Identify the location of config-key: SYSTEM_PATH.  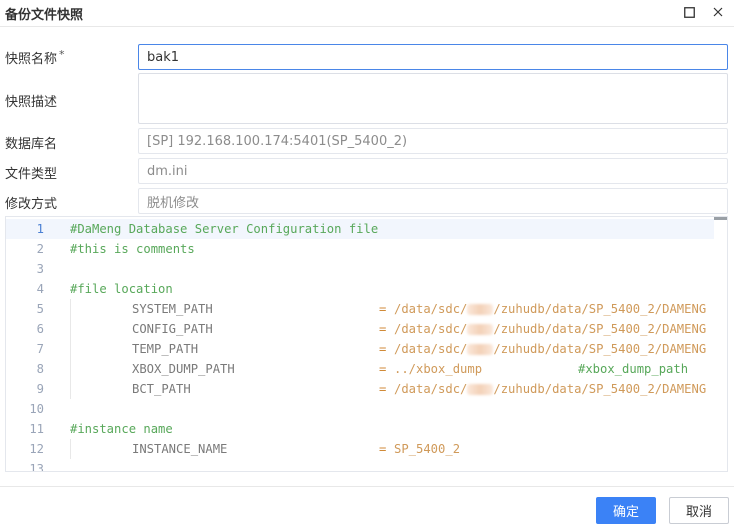
(172, 309).